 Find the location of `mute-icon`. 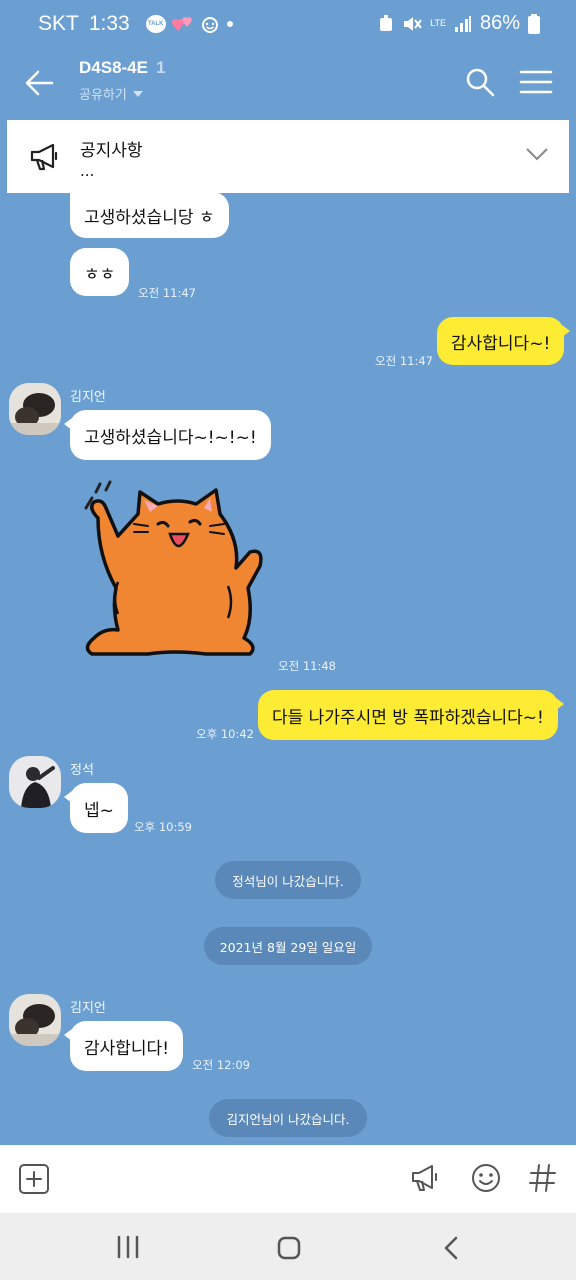

mute-icon is located at coordinates (413, 23).